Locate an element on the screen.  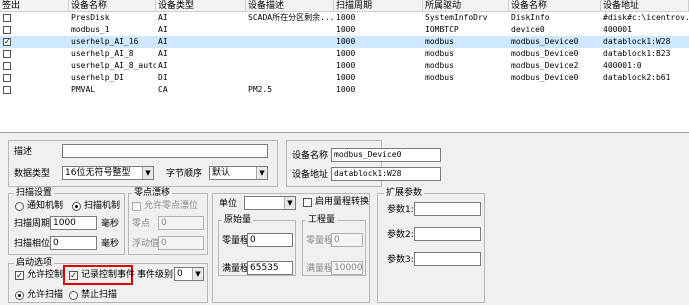
table-row: PMVAL CA PM2.5 1000 is located at coordinates (344, 90).